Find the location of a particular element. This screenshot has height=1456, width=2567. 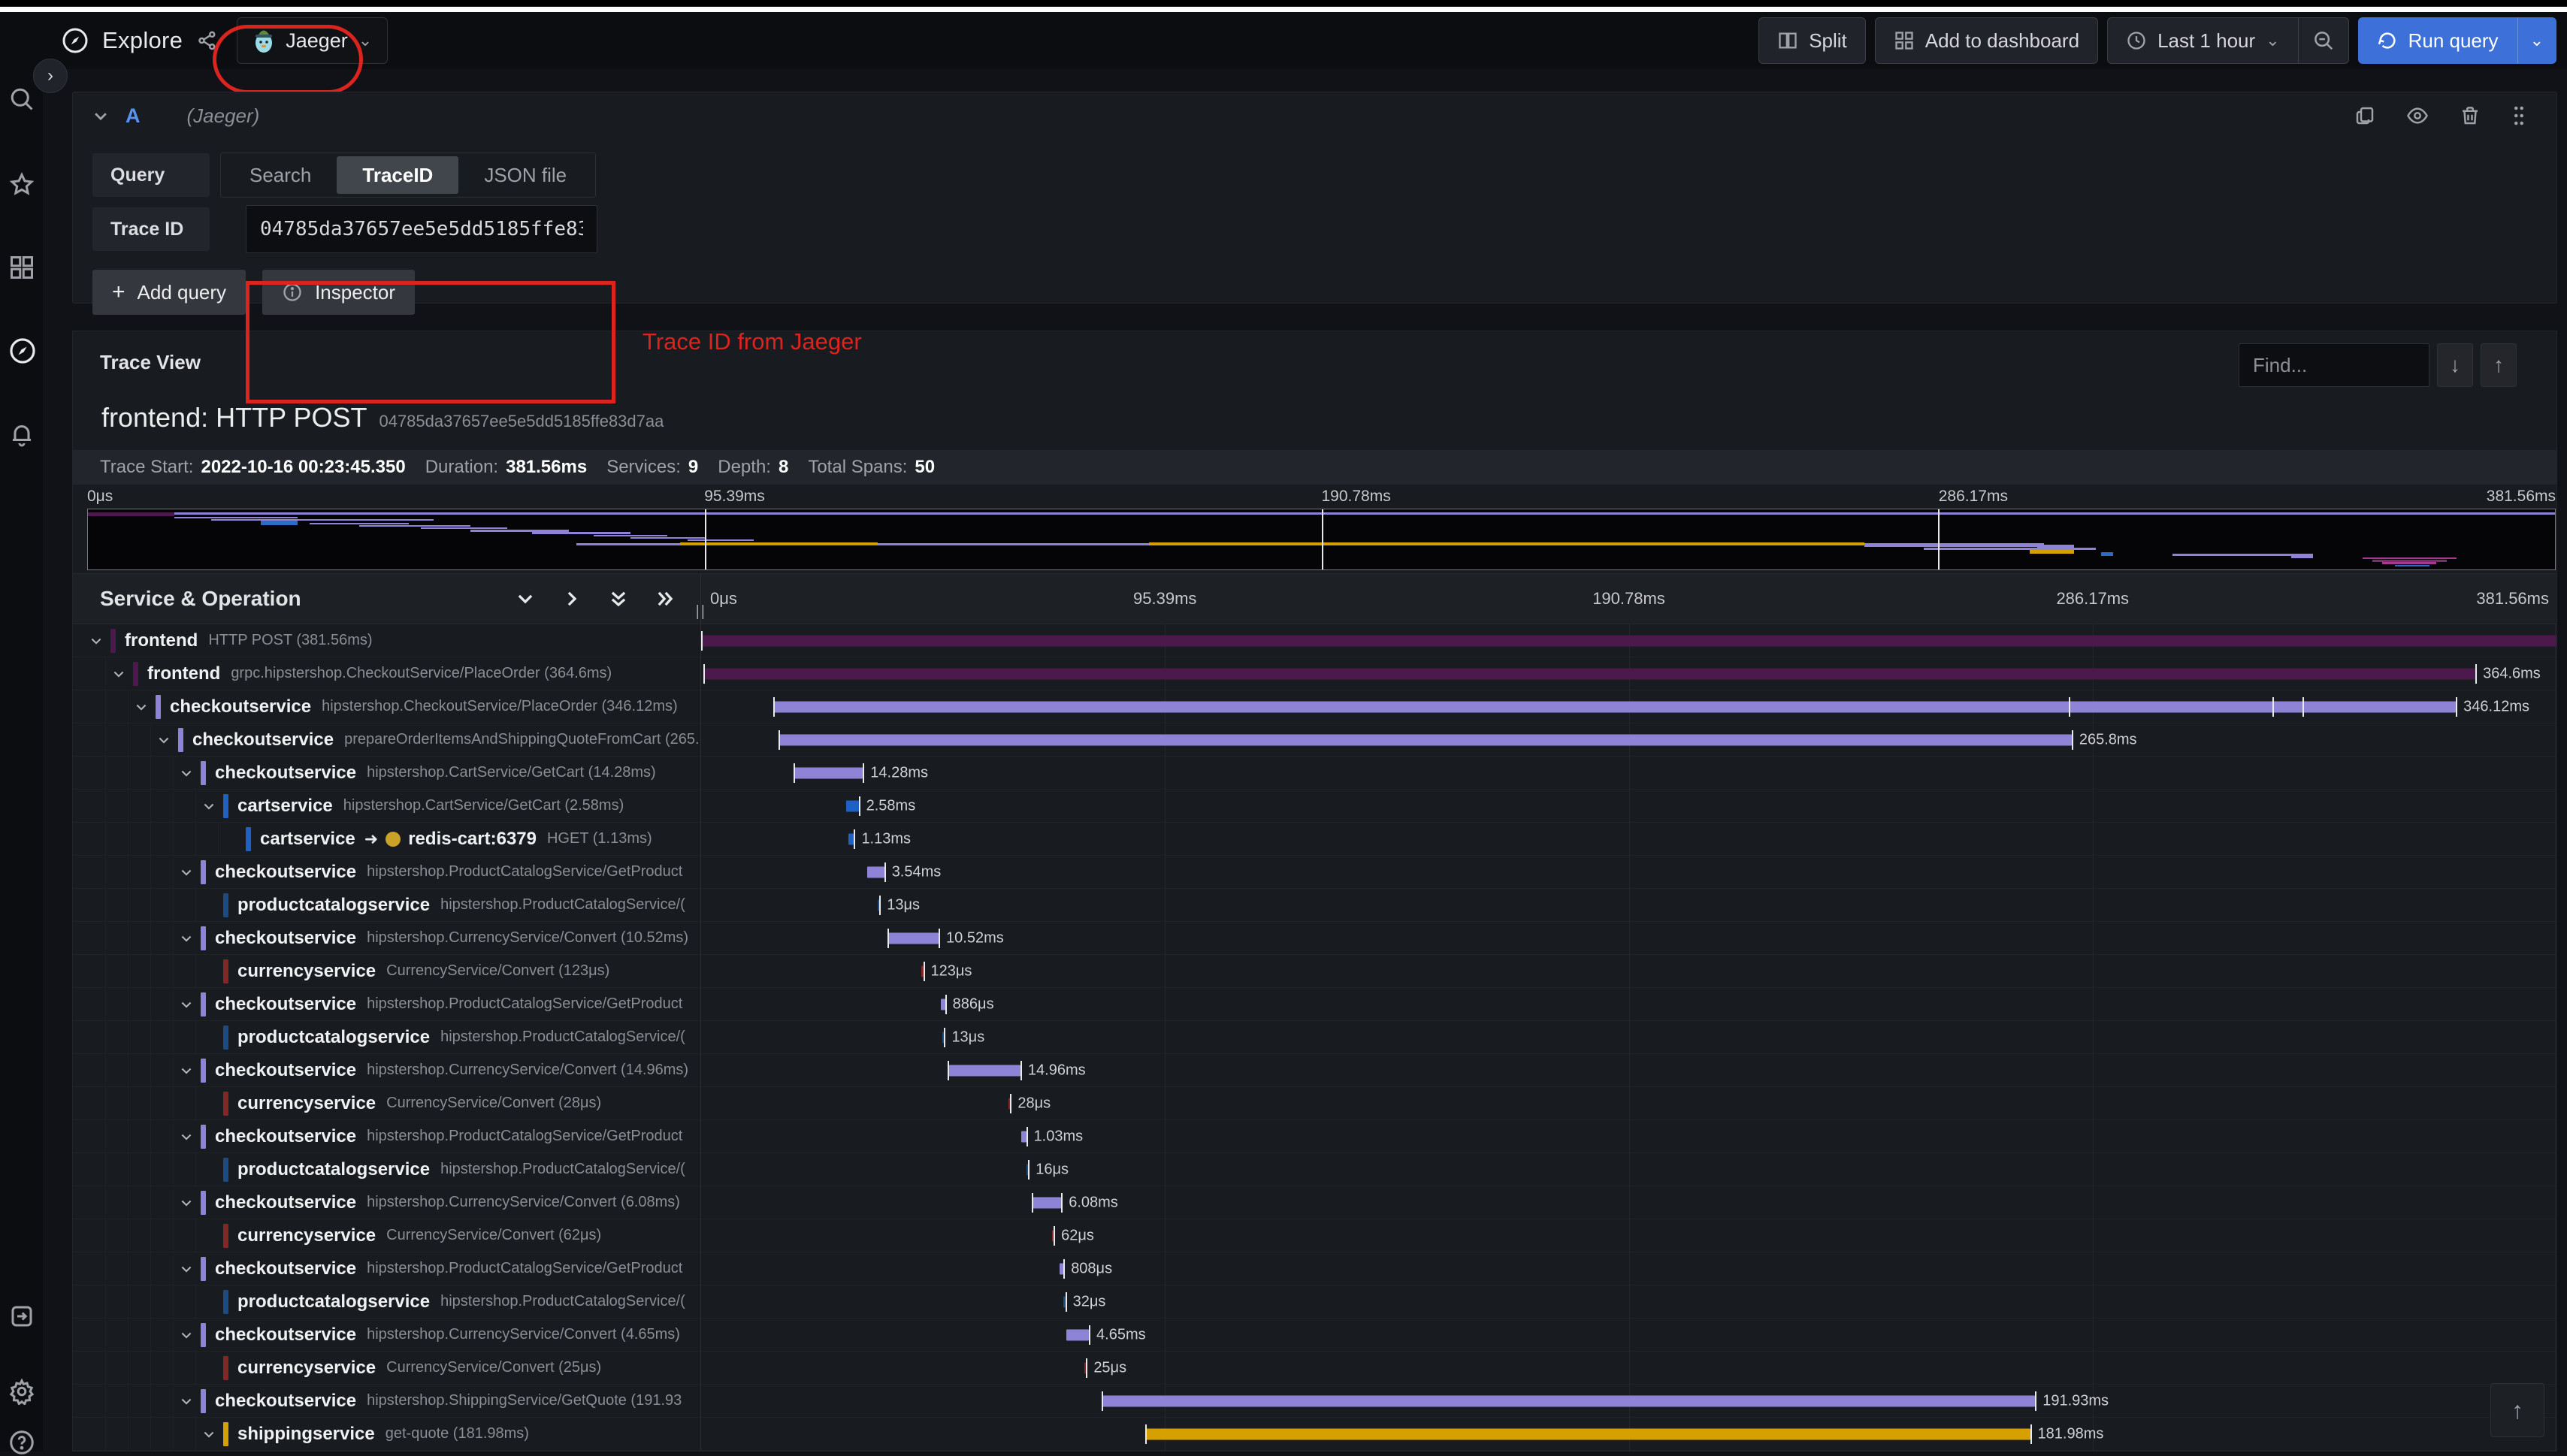

starred-icon is located at coordinates (21, 184).